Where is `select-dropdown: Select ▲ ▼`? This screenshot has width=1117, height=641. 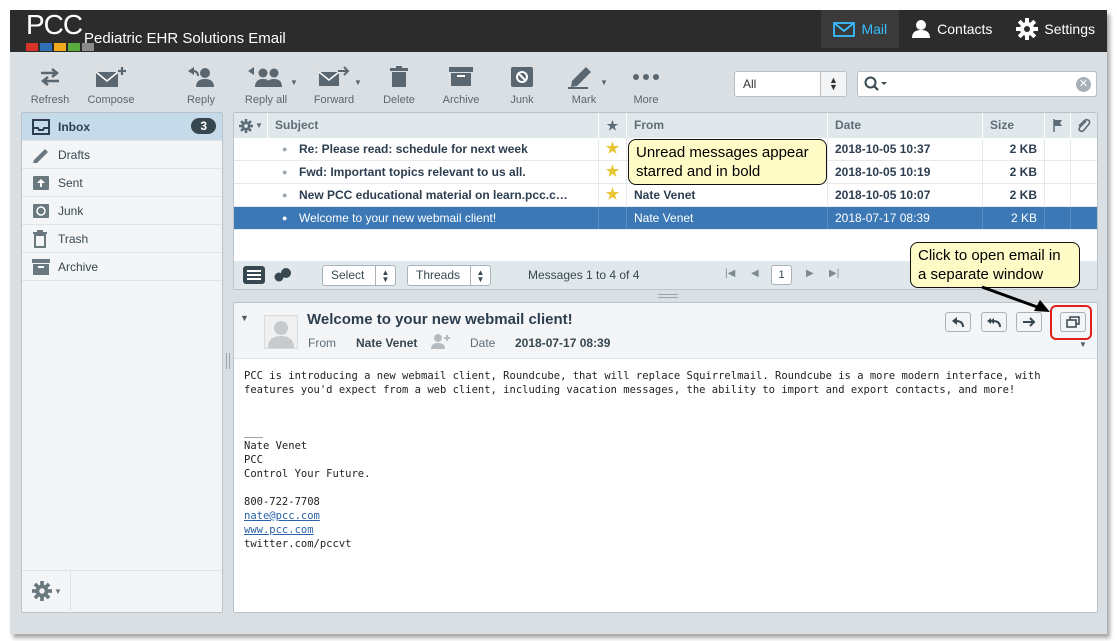
select-dropdown: Select ▲ ▼ is located at coordinates (359, 275).